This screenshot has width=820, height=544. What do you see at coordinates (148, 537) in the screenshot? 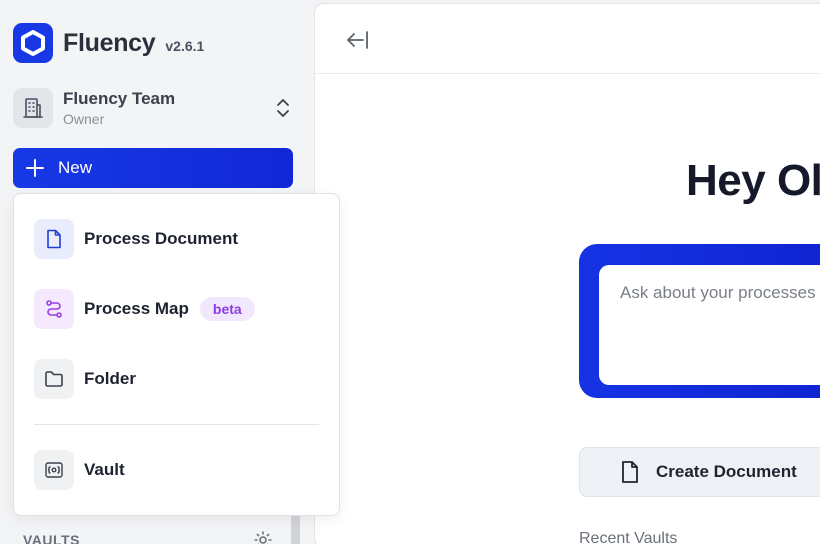
I see `vaults-section-header: VAULTS` at bounding box center [148, 537].